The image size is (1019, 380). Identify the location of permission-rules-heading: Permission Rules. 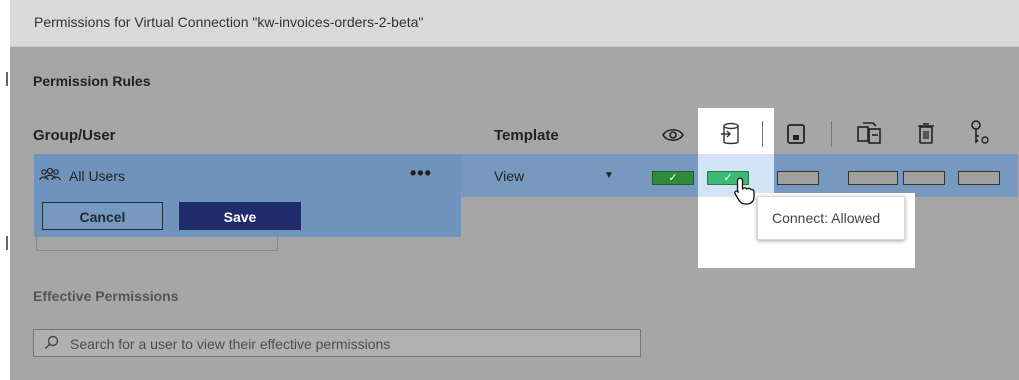
(92, 81).